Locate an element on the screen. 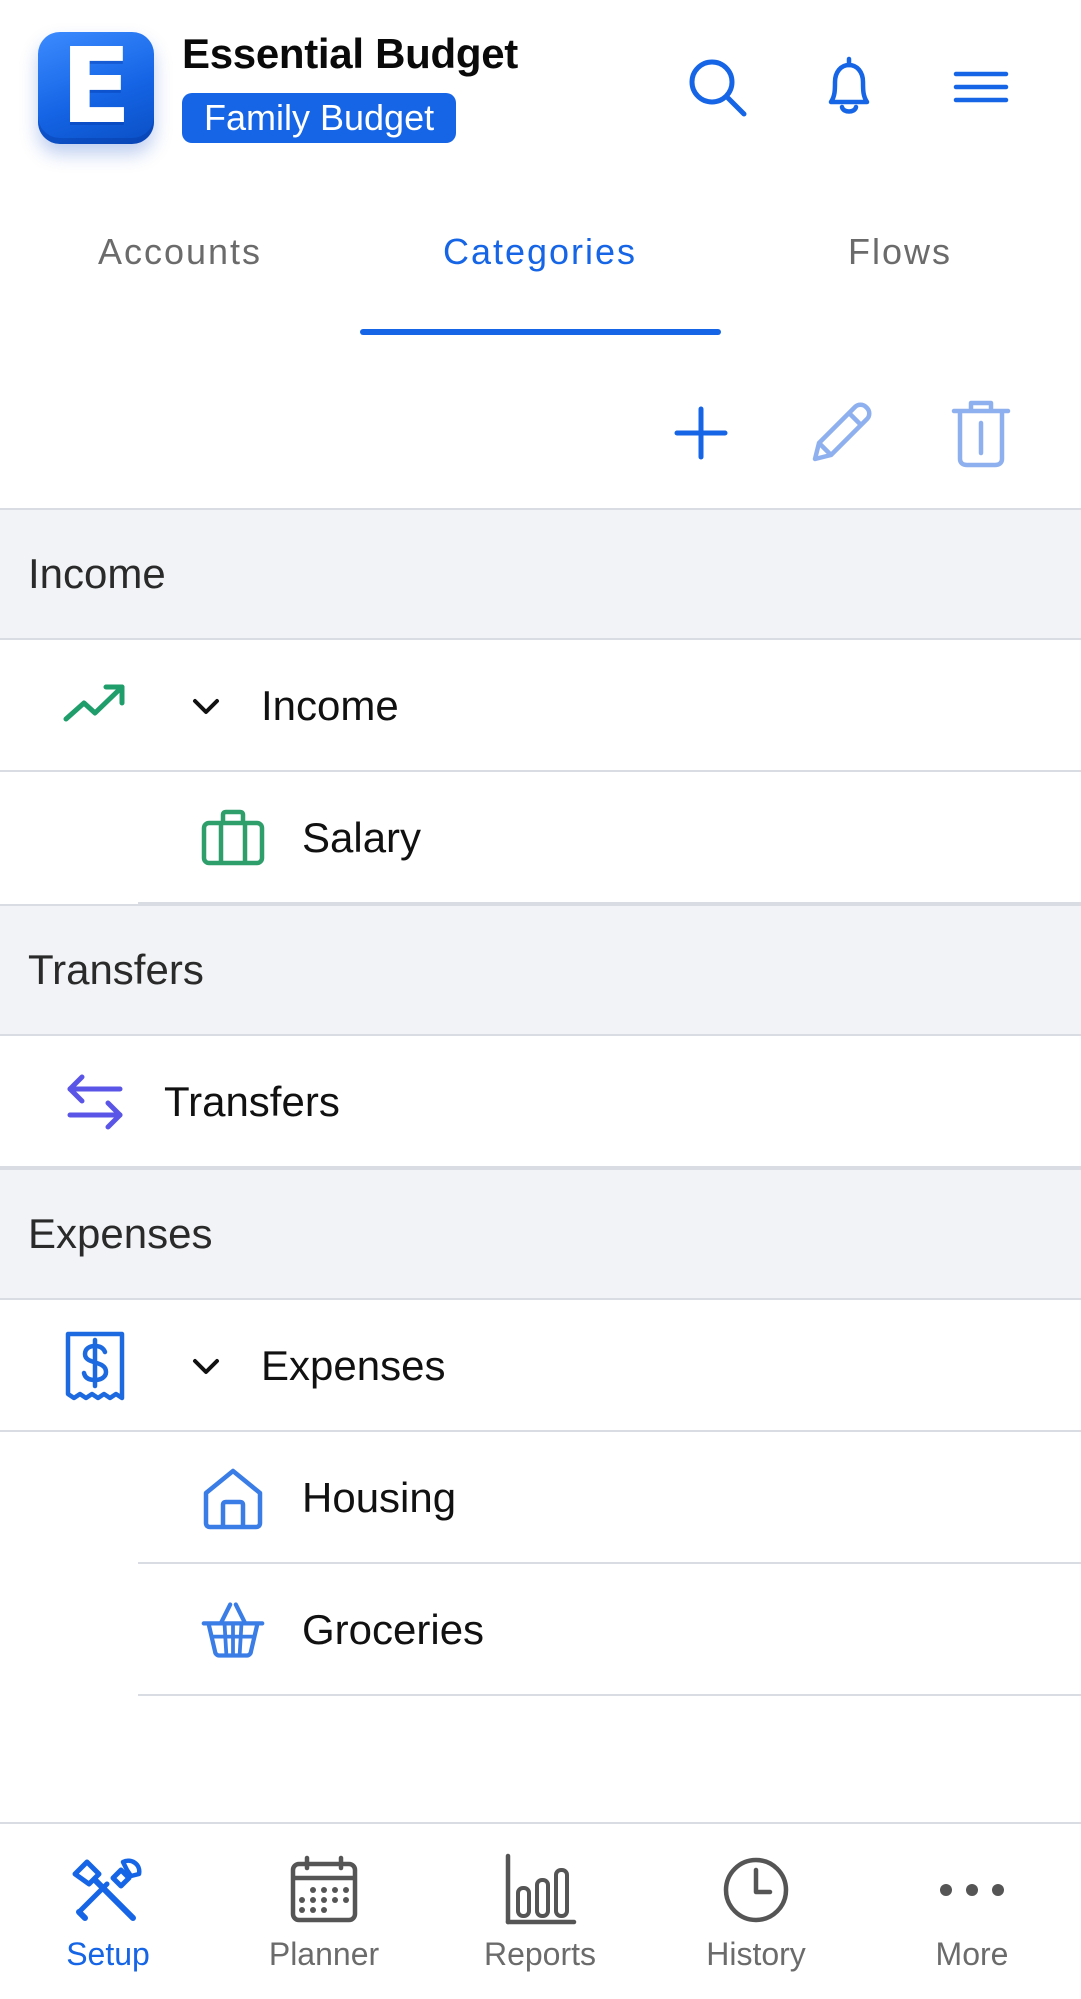 This screenshot has width=1081, height=1999. shopping-basket-icon is located at coordinates (233, 1630).